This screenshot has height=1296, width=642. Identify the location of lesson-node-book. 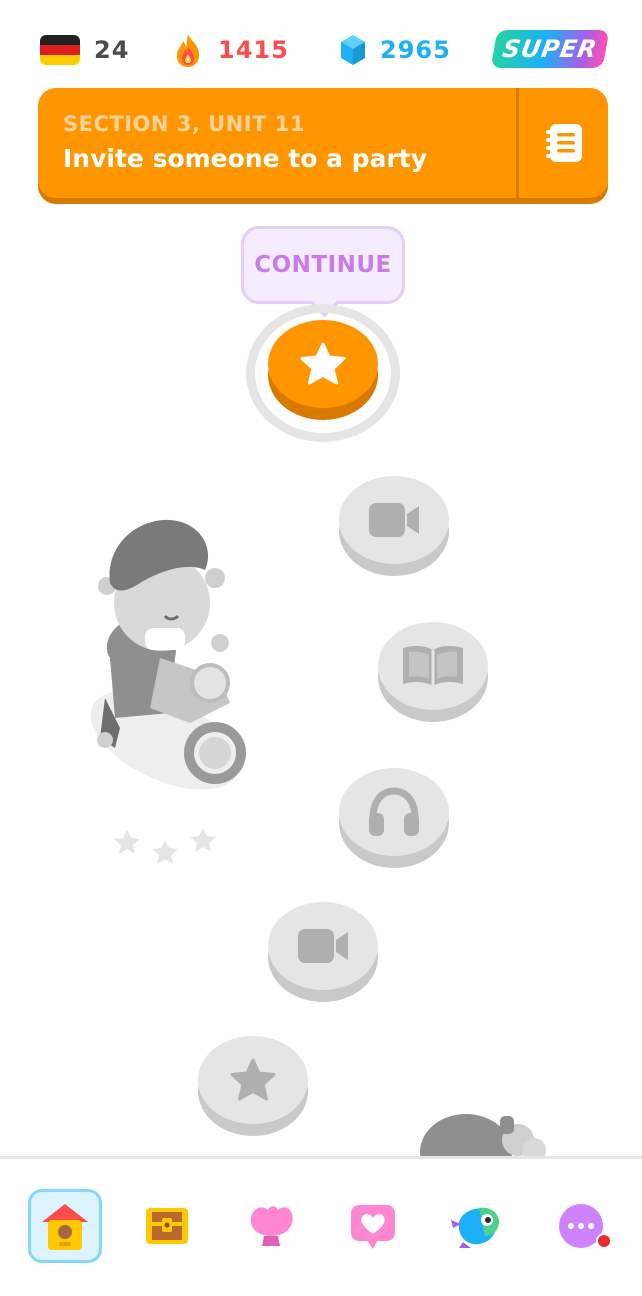
(433, 672).